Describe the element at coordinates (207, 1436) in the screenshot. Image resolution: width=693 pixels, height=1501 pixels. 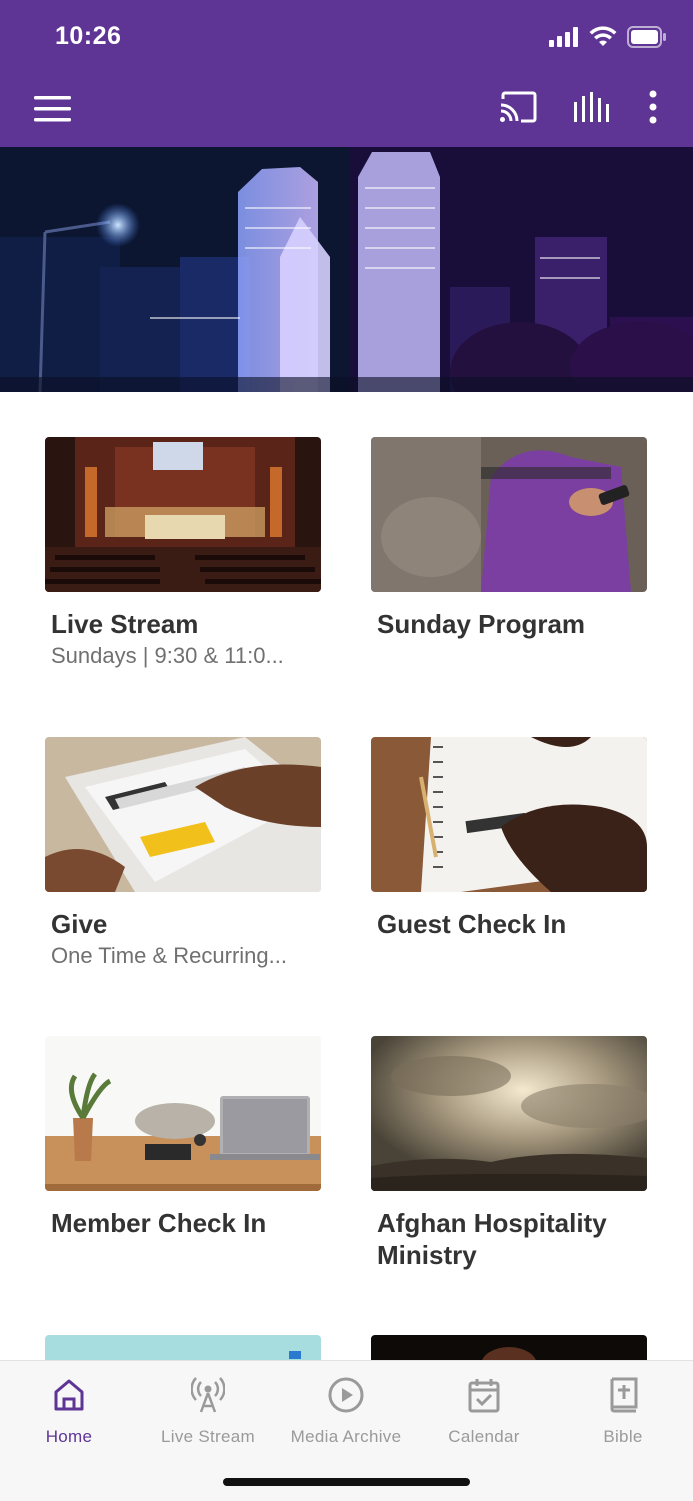
I see `tab-label: Live Stream` at that location.